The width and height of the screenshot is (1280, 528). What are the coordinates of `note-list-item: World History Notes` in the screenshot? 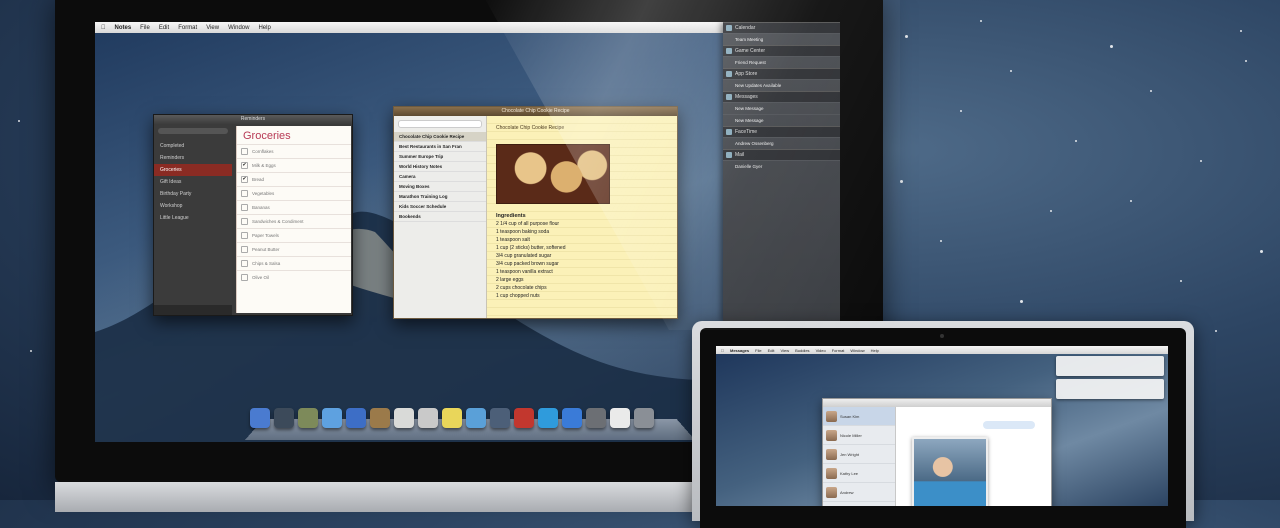 It's located at (440, 167).